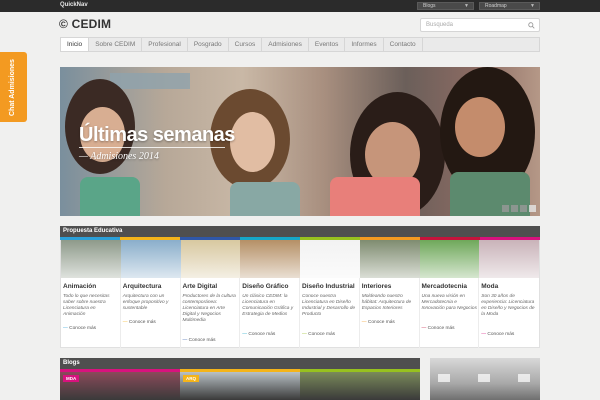 This screenshot has height=400, width=600. Describe the element at coordinates (445, 286) in the screenshot. I see `program-title: Mercadotecnia` at that location.